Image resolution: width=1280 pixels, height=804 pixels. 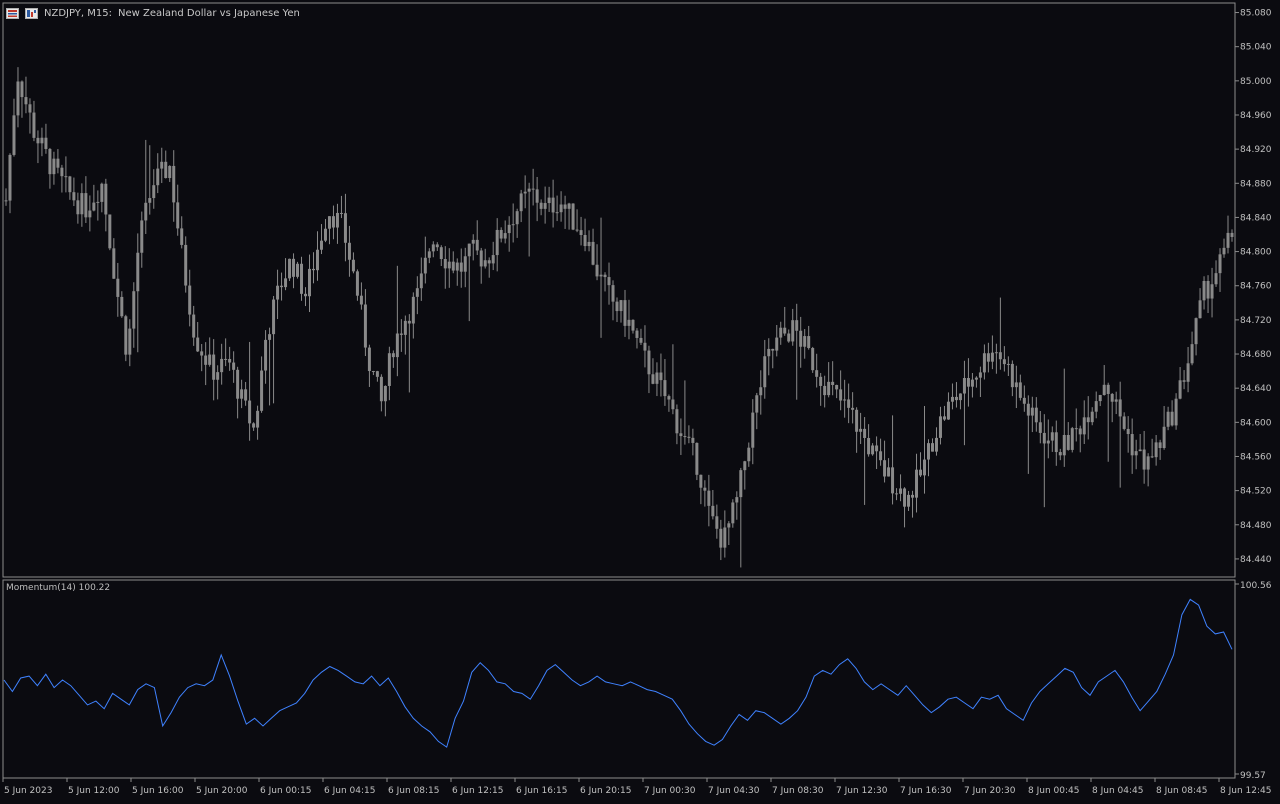 I want to click on time-tick-label: 8 Jun 04:45, so click(x=1117, y=791).